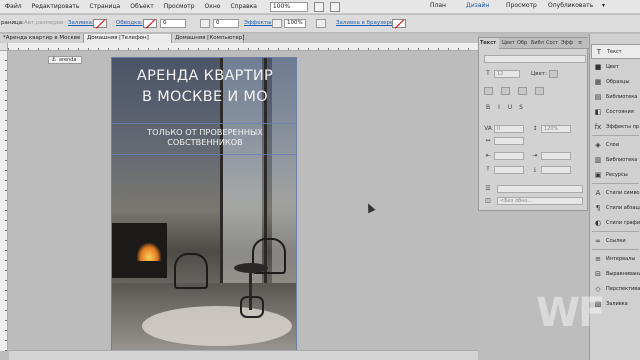 The height and width of the screenshot is (360, 640). Describe the element at coordinates (243, 47) in the screenshot. I see `horizontal-ruler` at that location.